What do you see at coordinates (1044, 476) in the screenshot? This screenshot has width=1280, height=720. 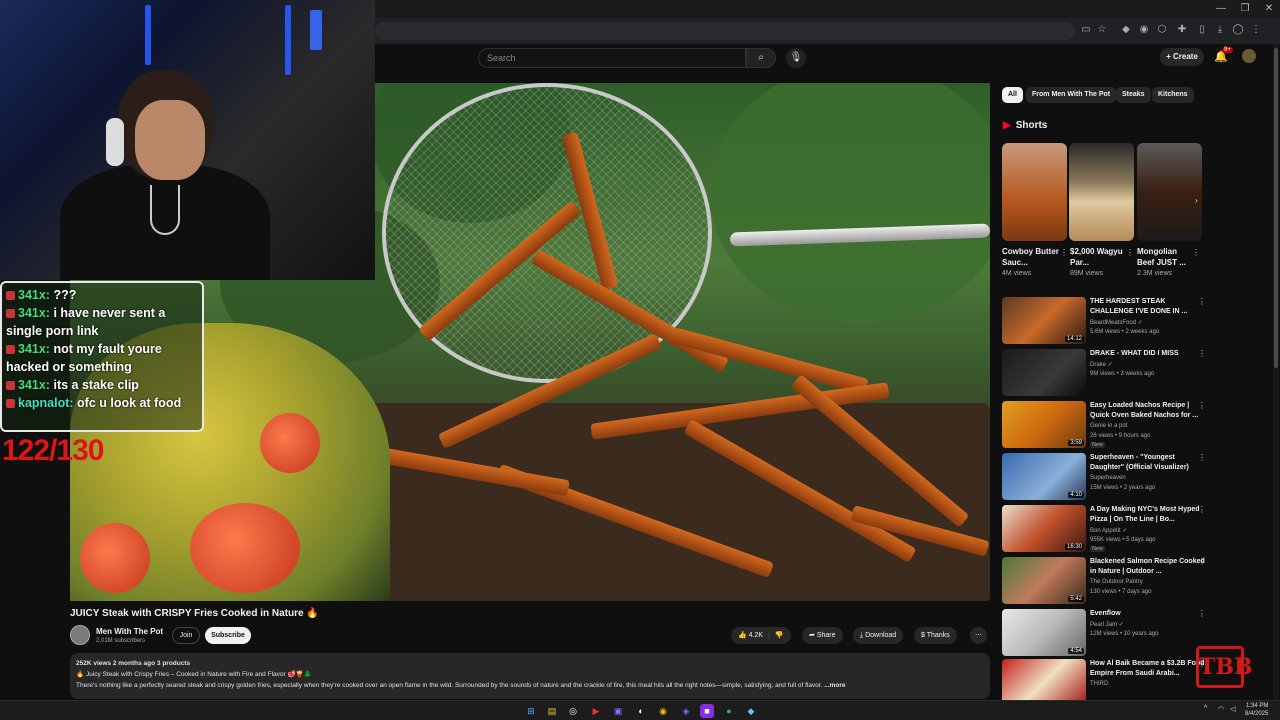 I see `video-thumbnail: 4:10` at bounding box center [1044, 476].